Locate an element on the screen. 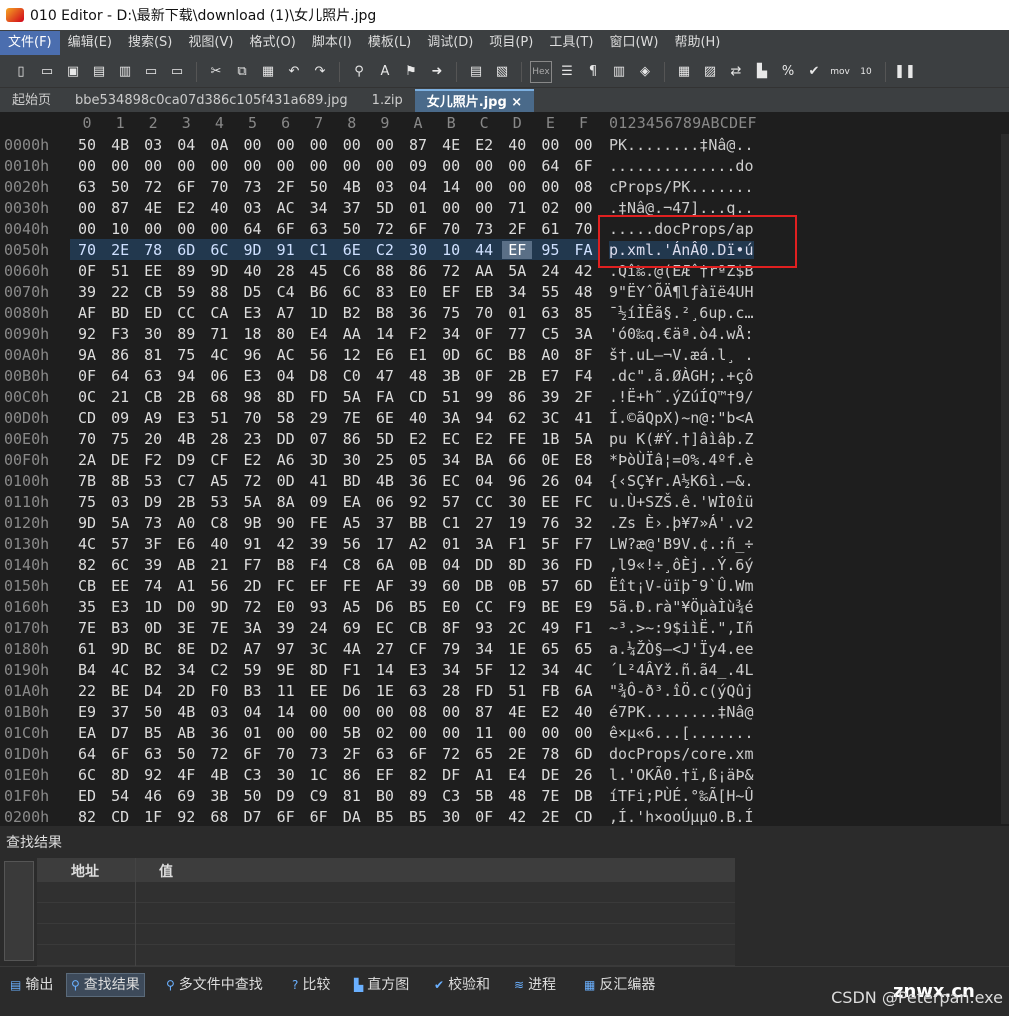  ascii-text: Í.©ãQpX)~n@:"b<A is located at coordinates (681, 418).